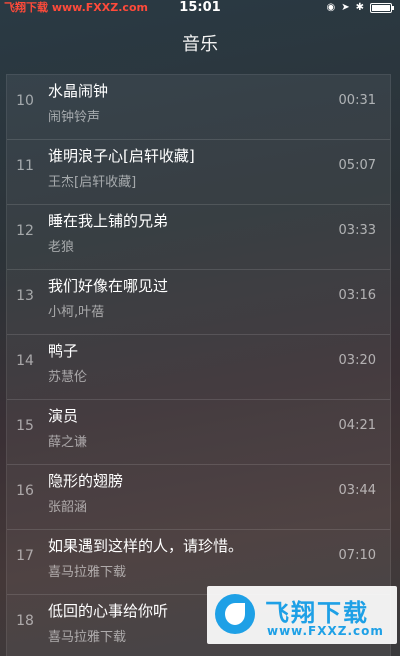  I want to click on song-row: 15 演员薛之谦 04:21, so click(198, 432).